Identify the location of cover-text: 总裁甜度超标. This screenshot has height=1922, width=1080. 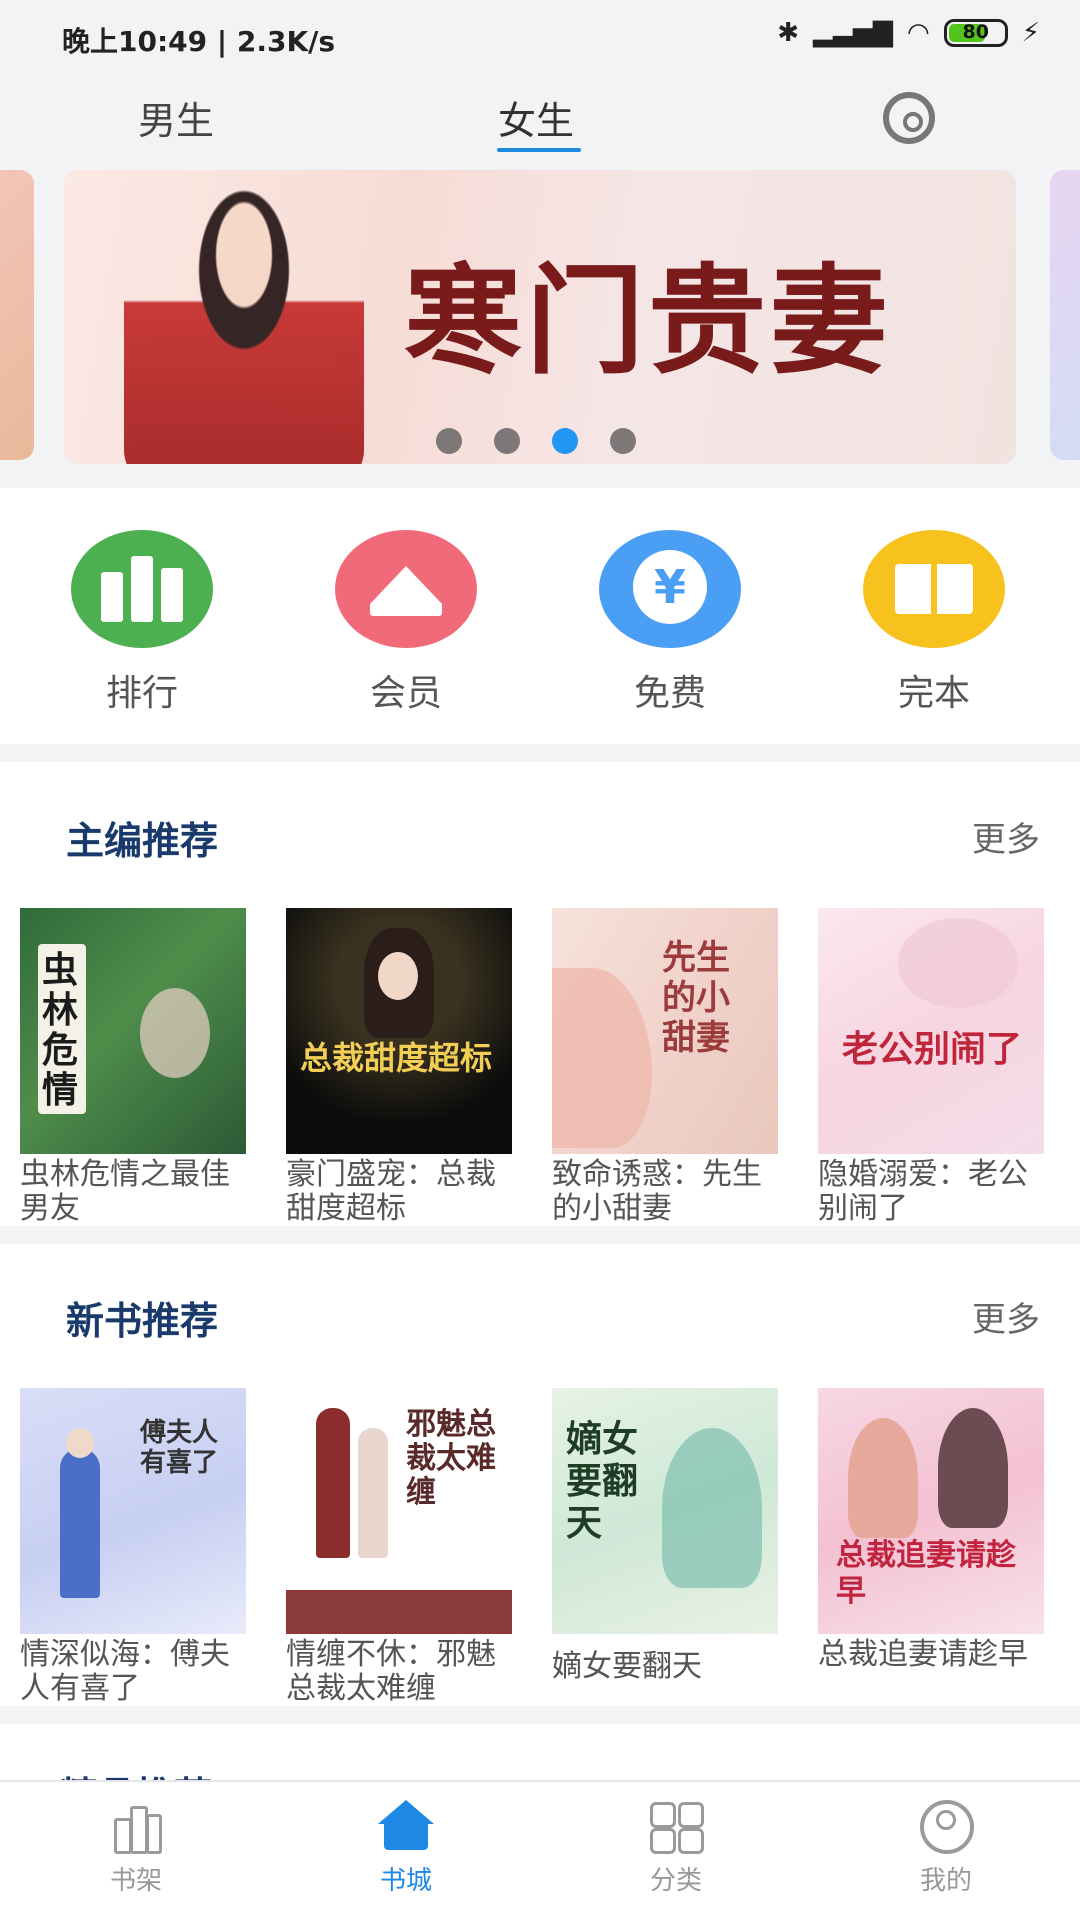
(396, 1058).